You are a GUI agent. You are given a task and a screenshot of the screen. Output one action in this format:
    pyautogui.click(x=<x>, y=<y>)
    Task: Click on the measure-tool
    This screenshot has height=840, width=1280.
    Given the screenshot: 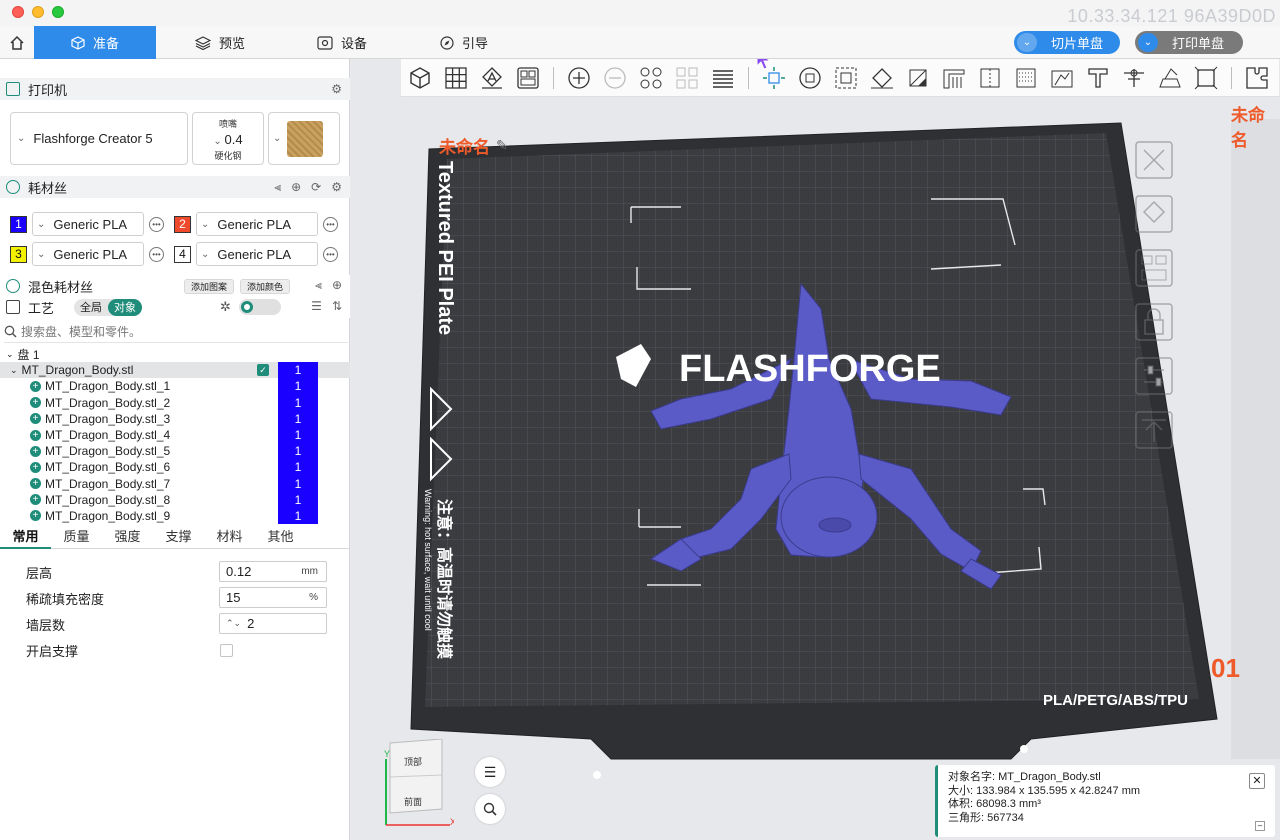 What is the action you would take?
    pyautogui.click(x=1134, y=78)
    